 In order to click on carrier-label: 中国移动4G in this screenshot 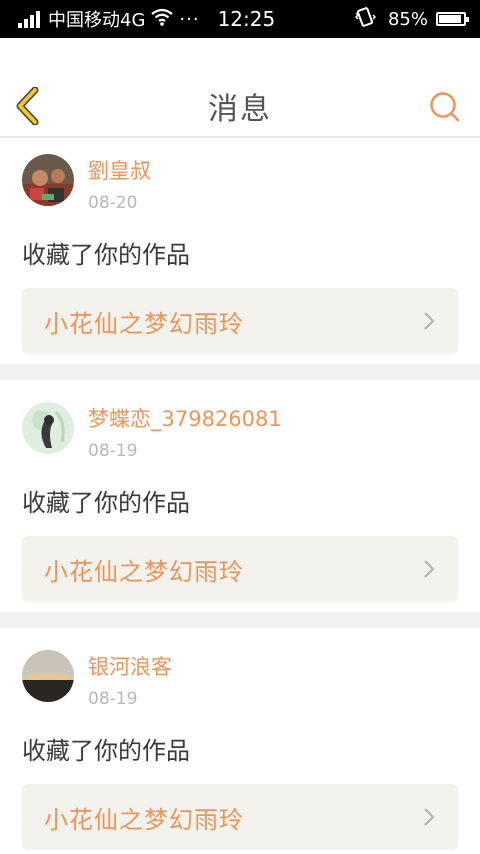, I will do `click(97, 20)`.